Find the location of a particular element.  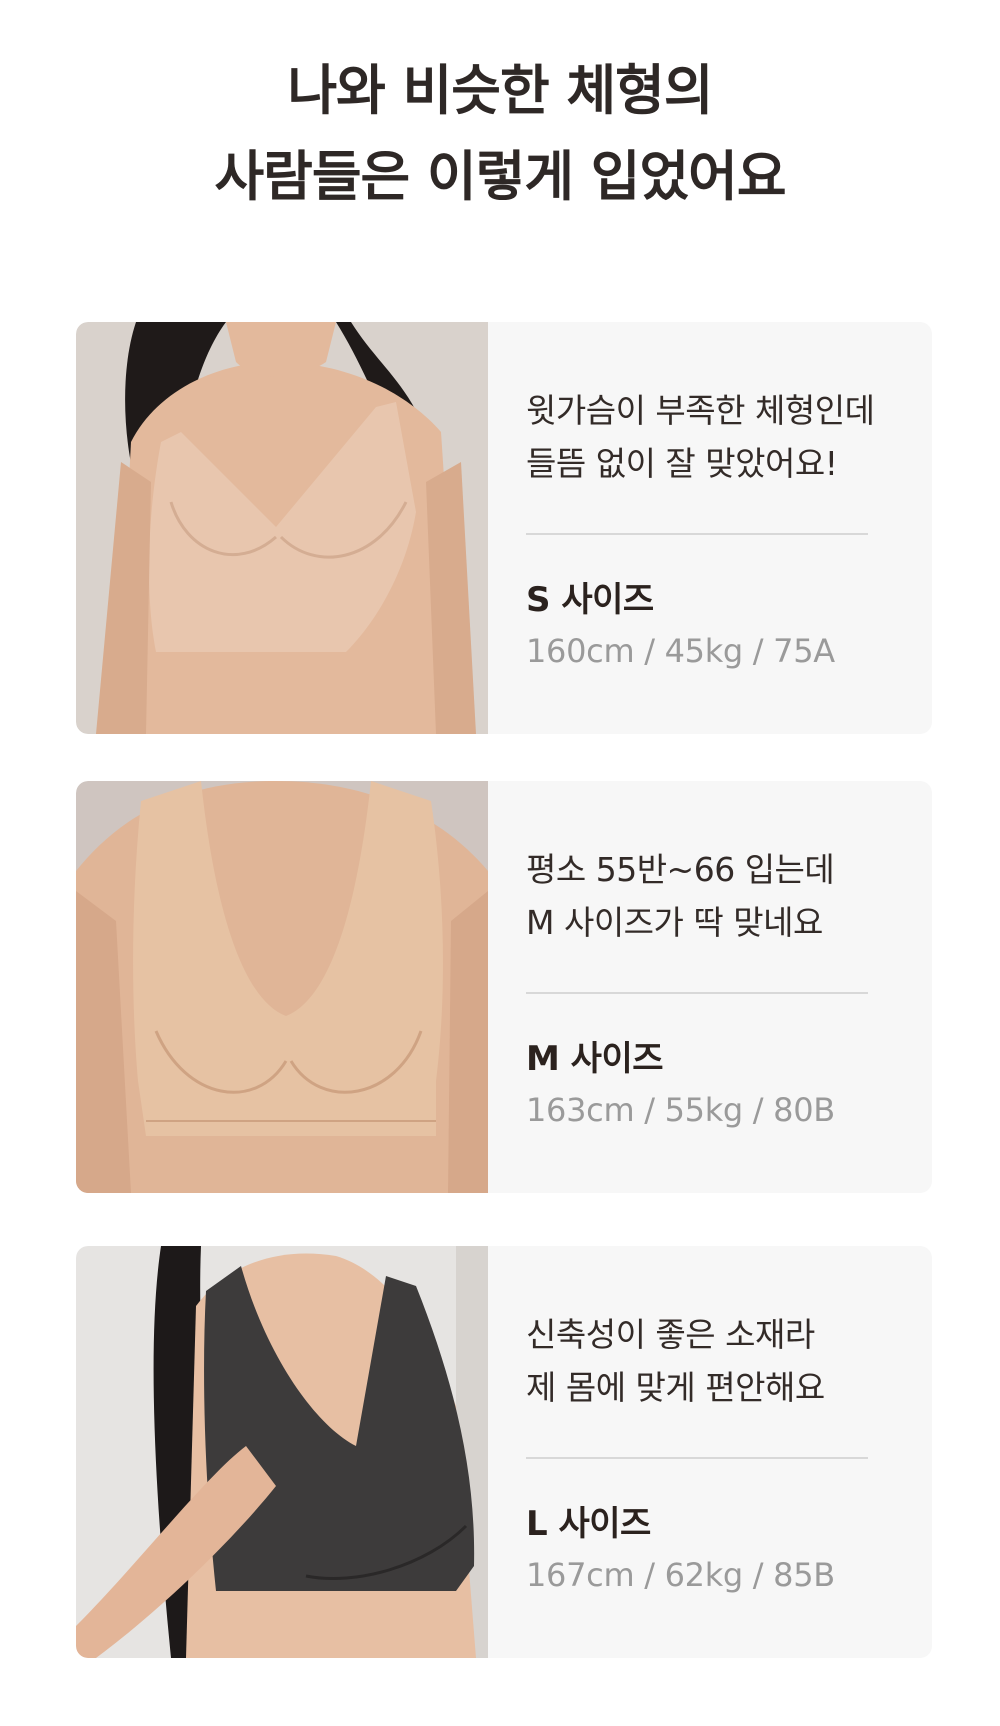

model-illustration-m is located at coordinates (282, 987).